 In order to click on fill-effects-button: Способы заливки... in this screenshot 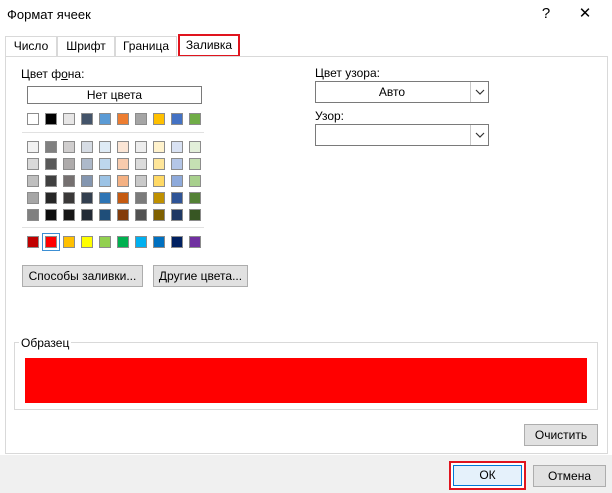, I will do `click(82, 276)`.